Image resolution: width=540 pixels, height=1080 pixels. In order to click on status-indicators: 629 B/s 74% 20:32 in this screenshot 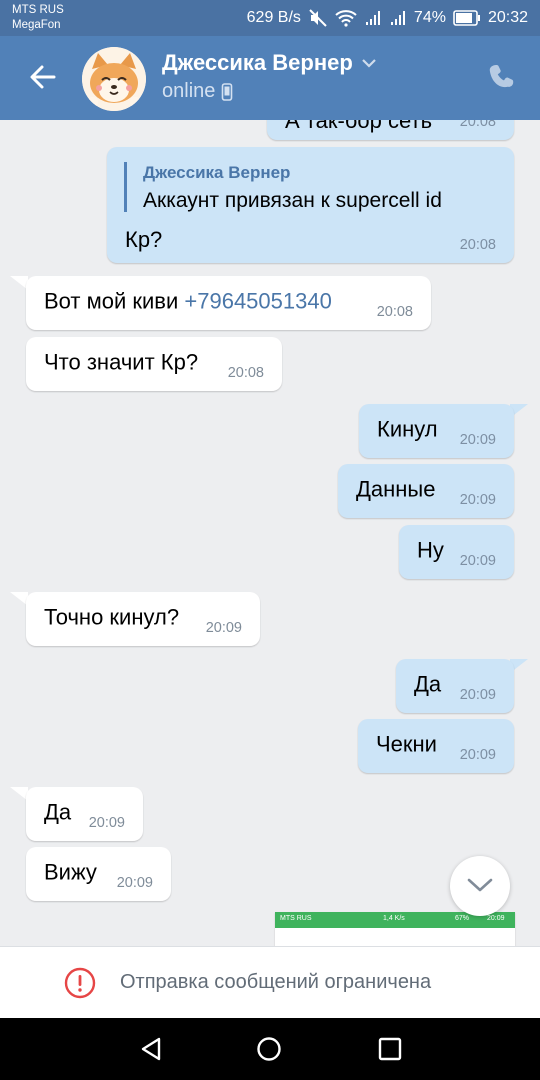, I will do `click(387, 18)`.